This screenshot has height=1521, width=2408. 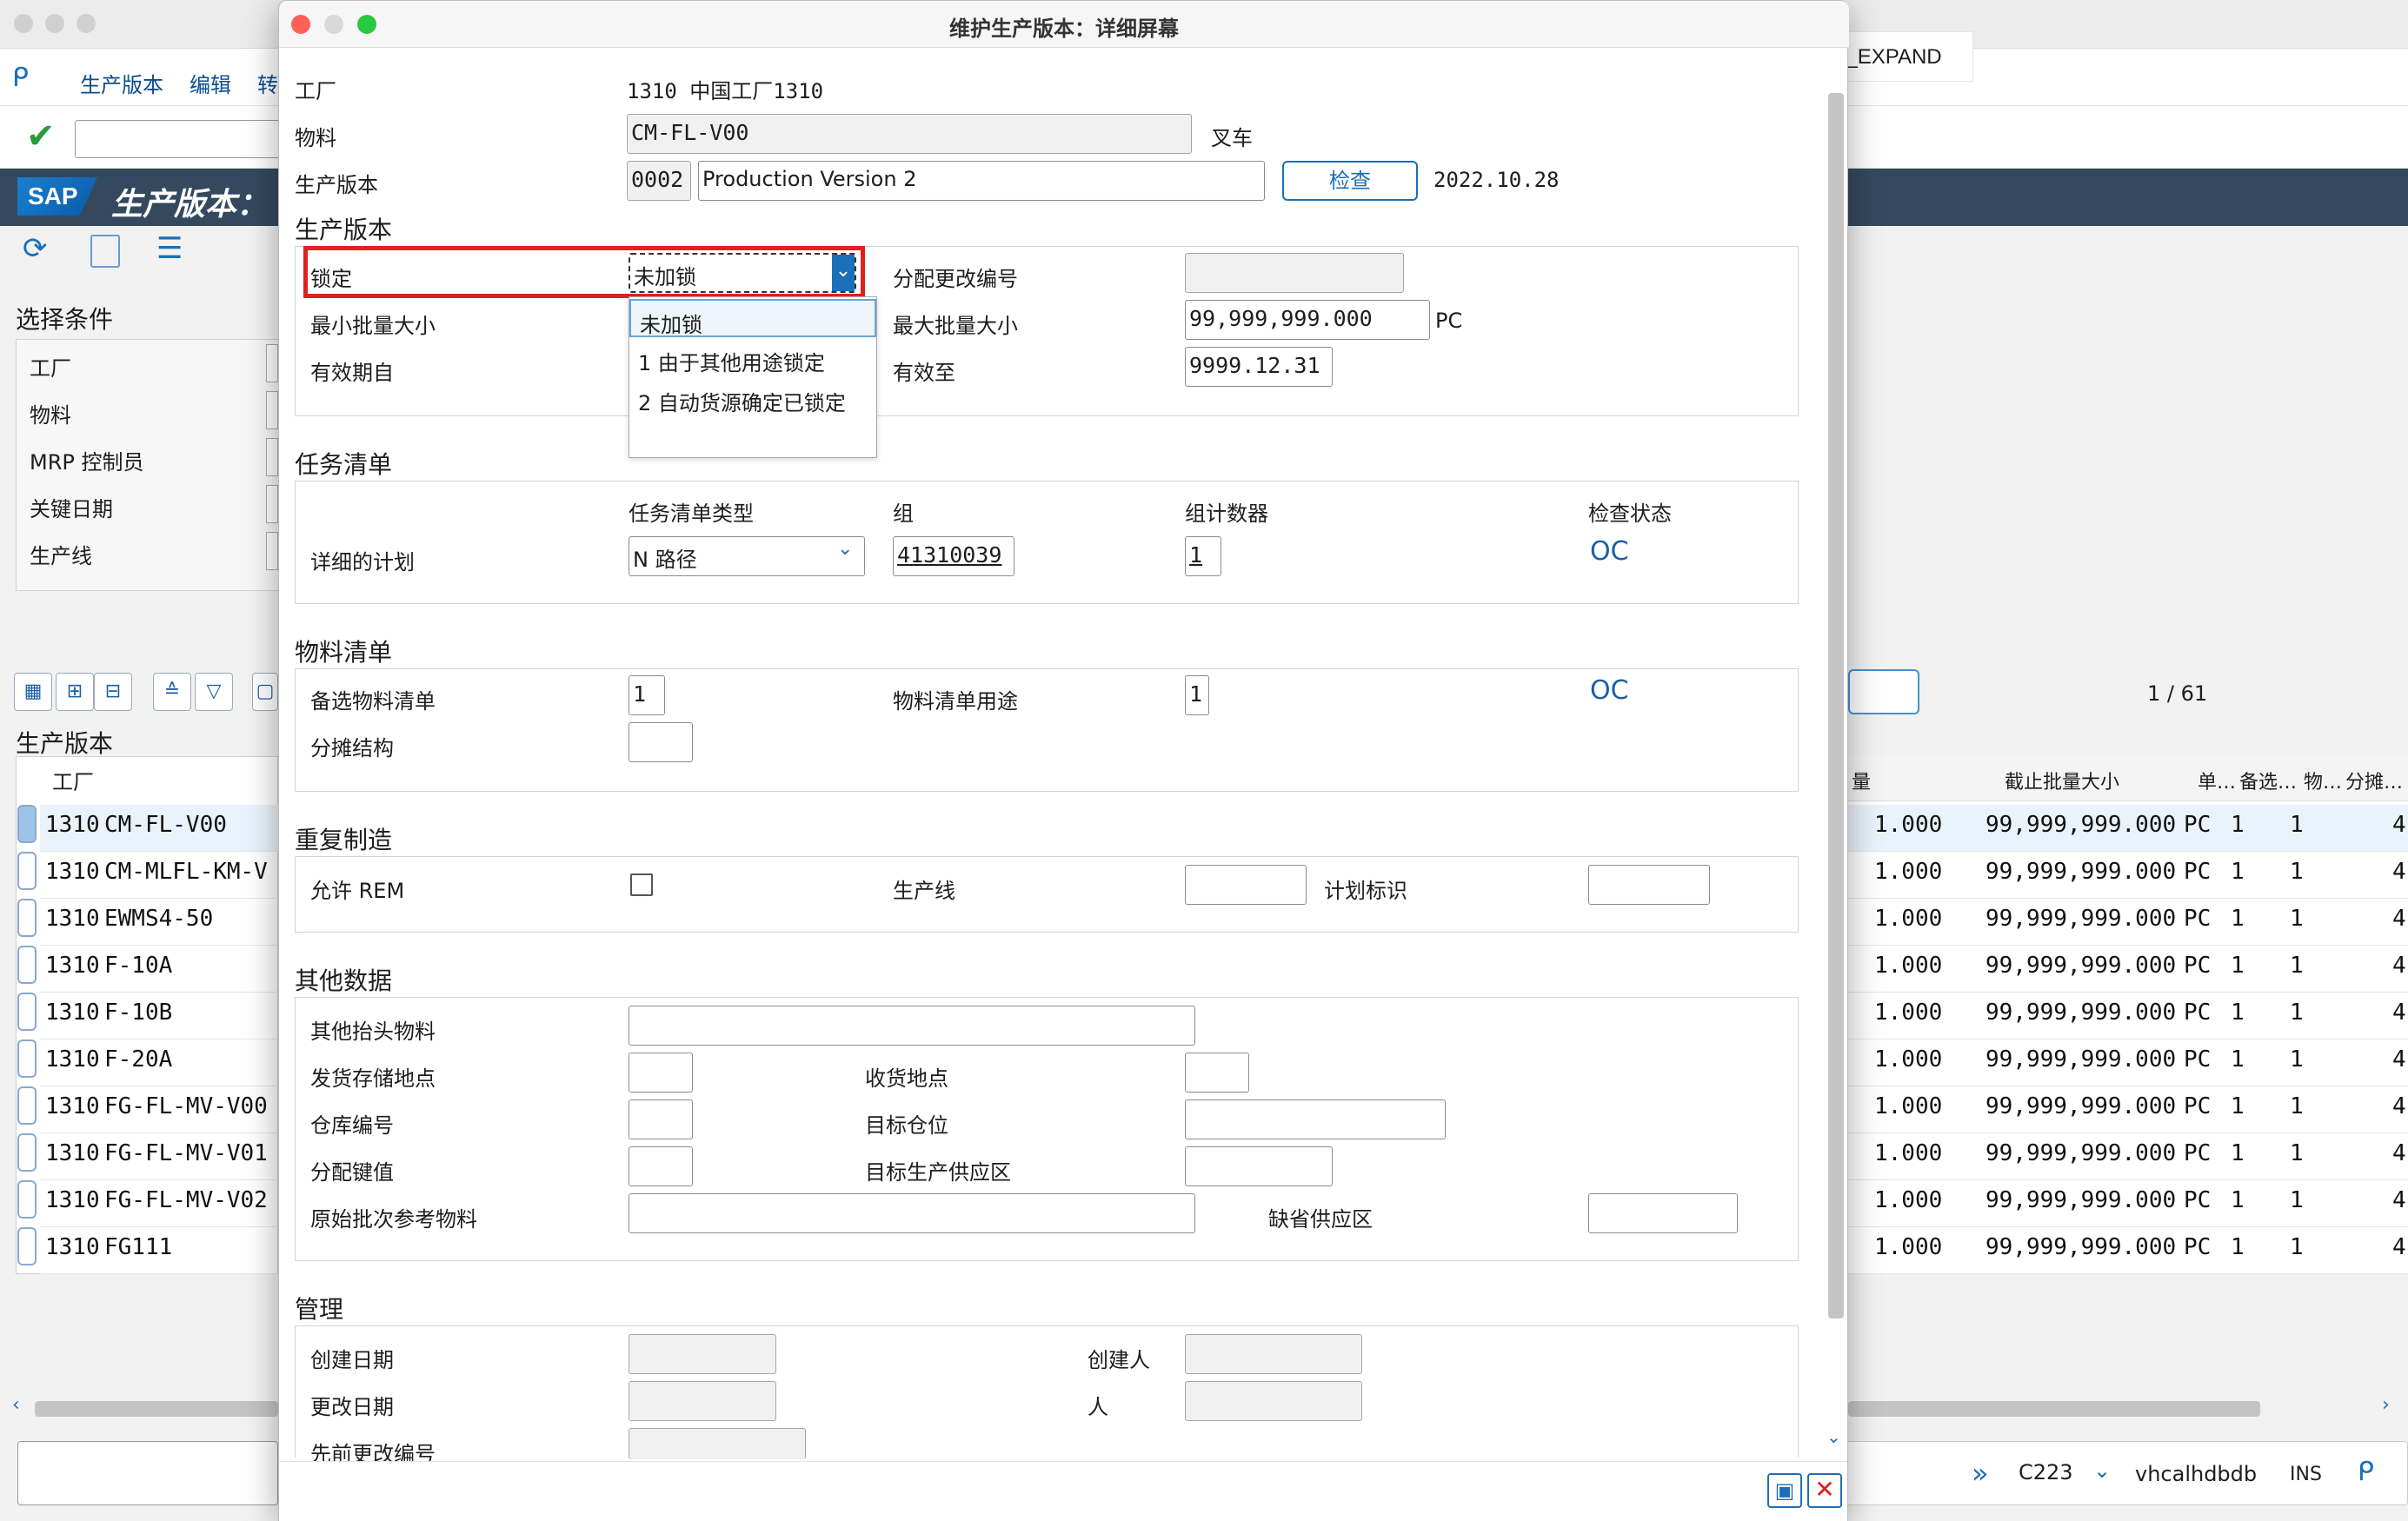 I want to click on orig-batch-ref-field, so click(x=912, y=1213).